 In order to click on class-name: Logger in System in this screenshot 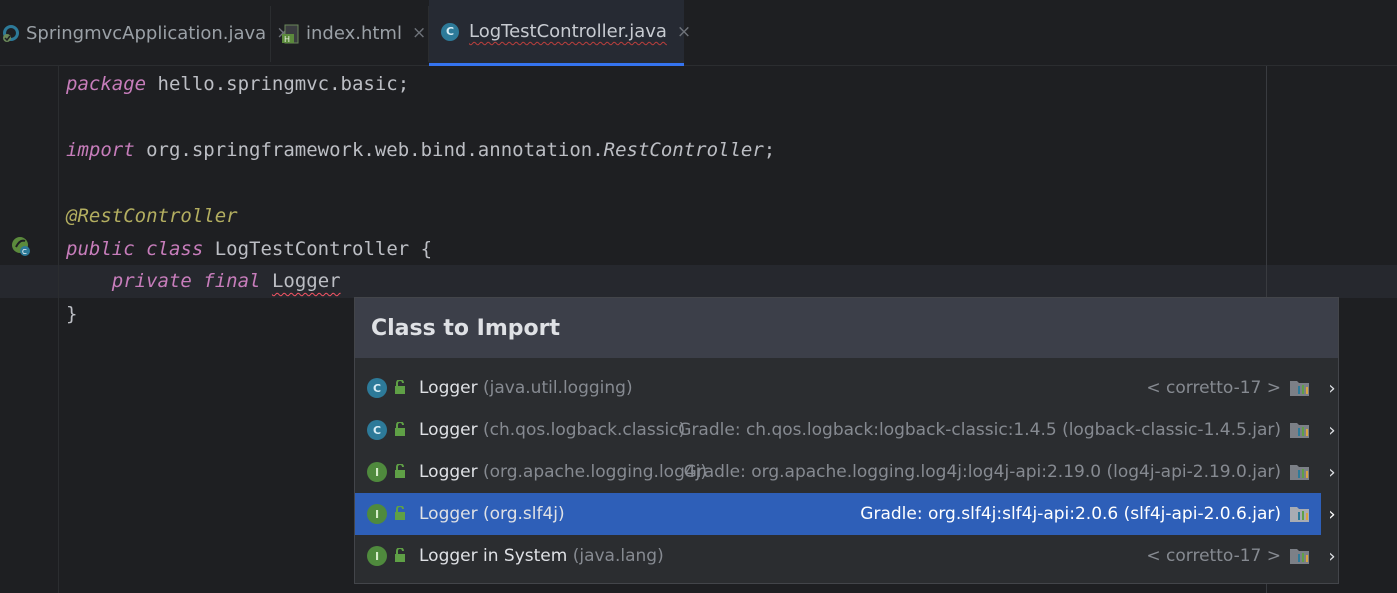, I will do `click(493, 556)`.